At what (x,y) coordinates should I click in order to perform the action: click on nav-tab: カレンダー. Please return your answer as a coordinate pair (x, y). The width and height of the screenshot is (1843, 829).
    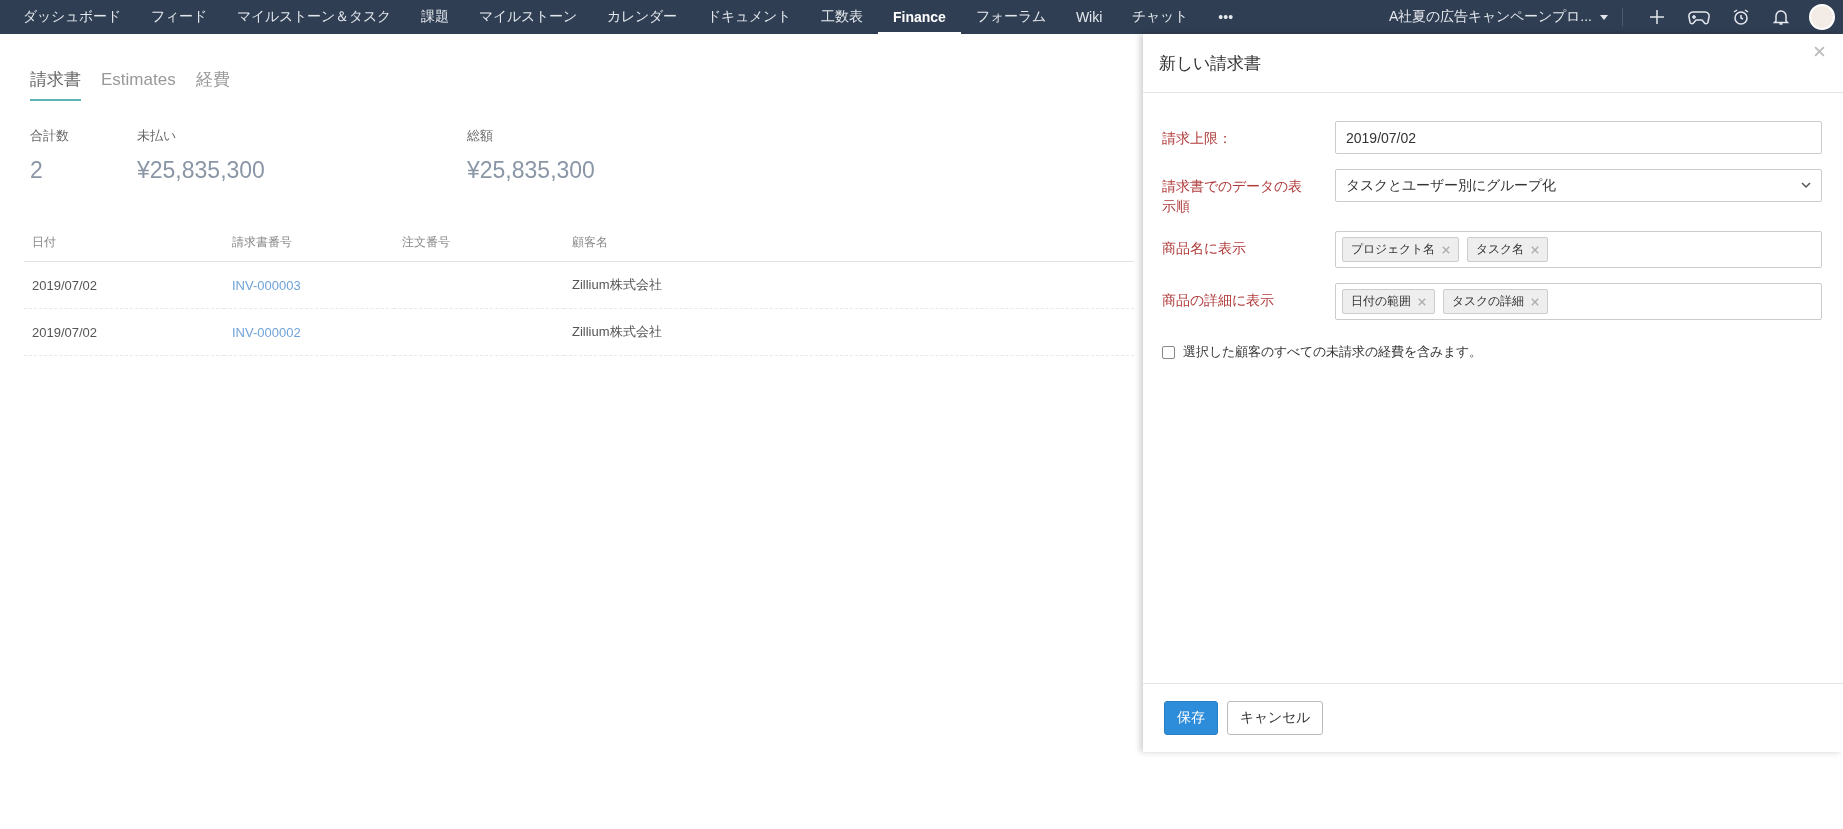
    Looking at the image, I should click on (642, 17).